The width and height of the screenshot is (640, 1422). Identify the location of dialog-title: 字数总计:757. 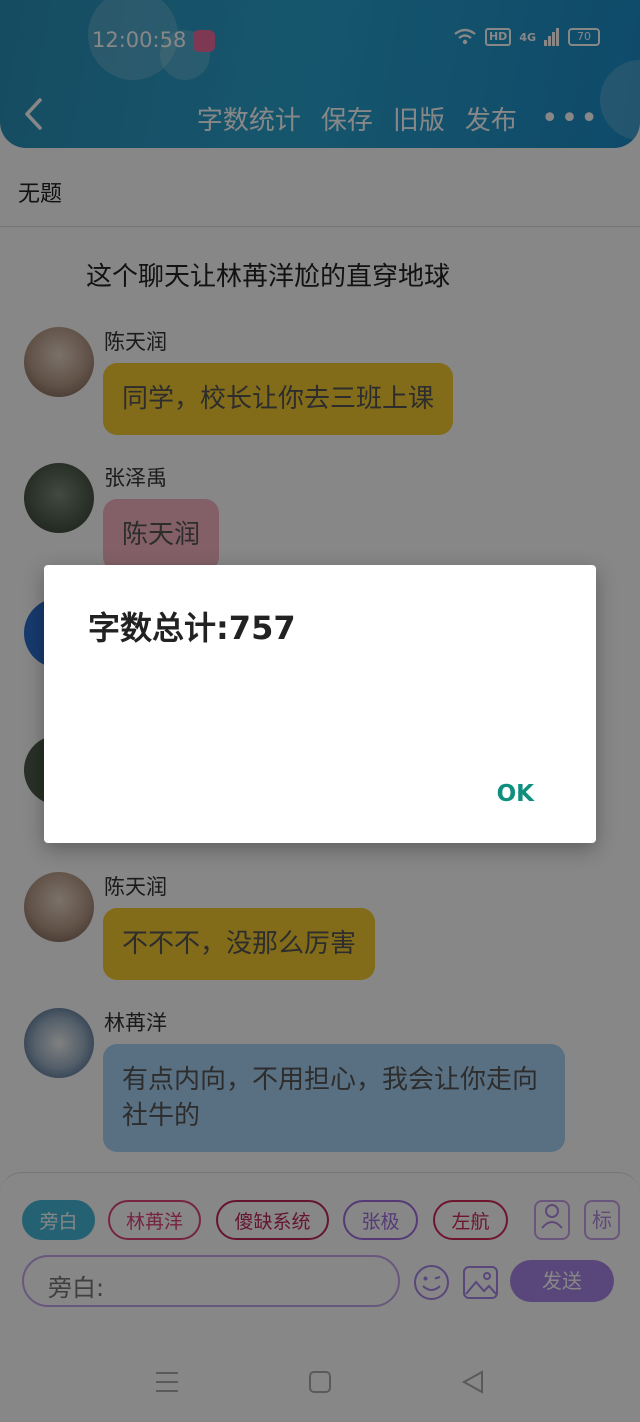
(192, 628).